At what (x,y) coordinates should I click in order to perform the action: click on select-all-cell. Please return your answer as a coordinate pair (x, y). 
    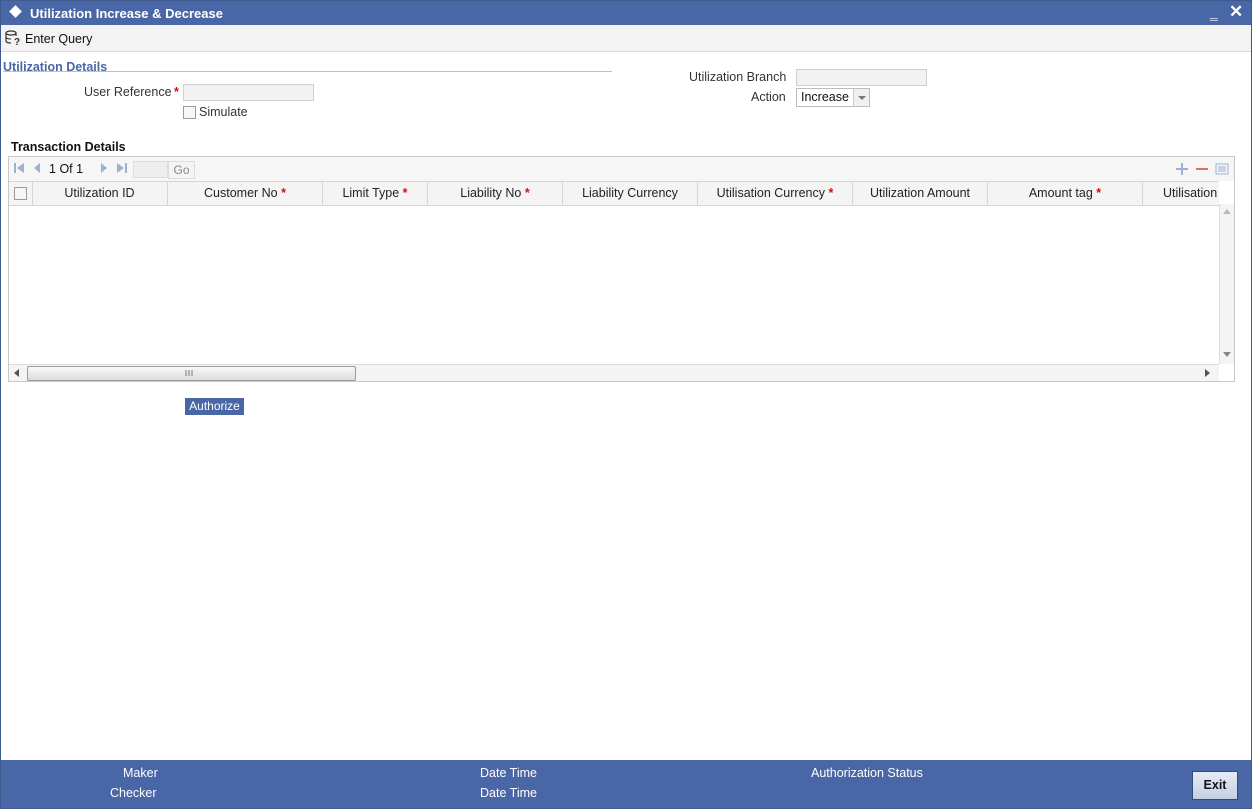
    Looking at the image, I should click on (21, 193).